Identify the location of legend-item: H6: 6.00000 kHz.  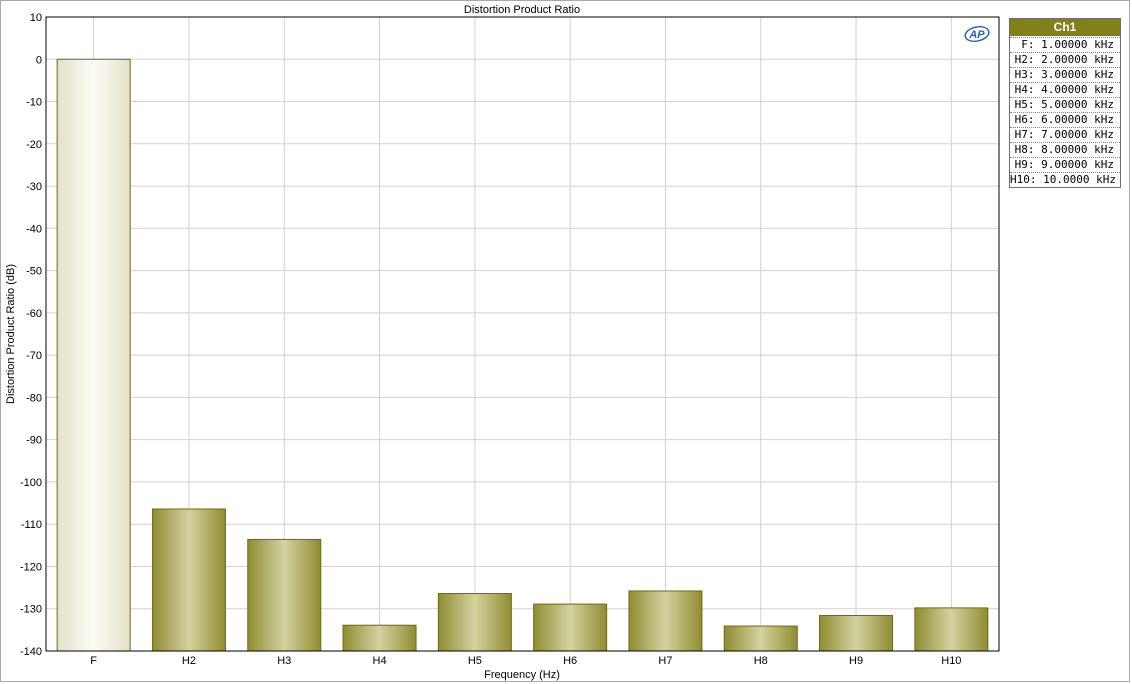
(1065, 119).